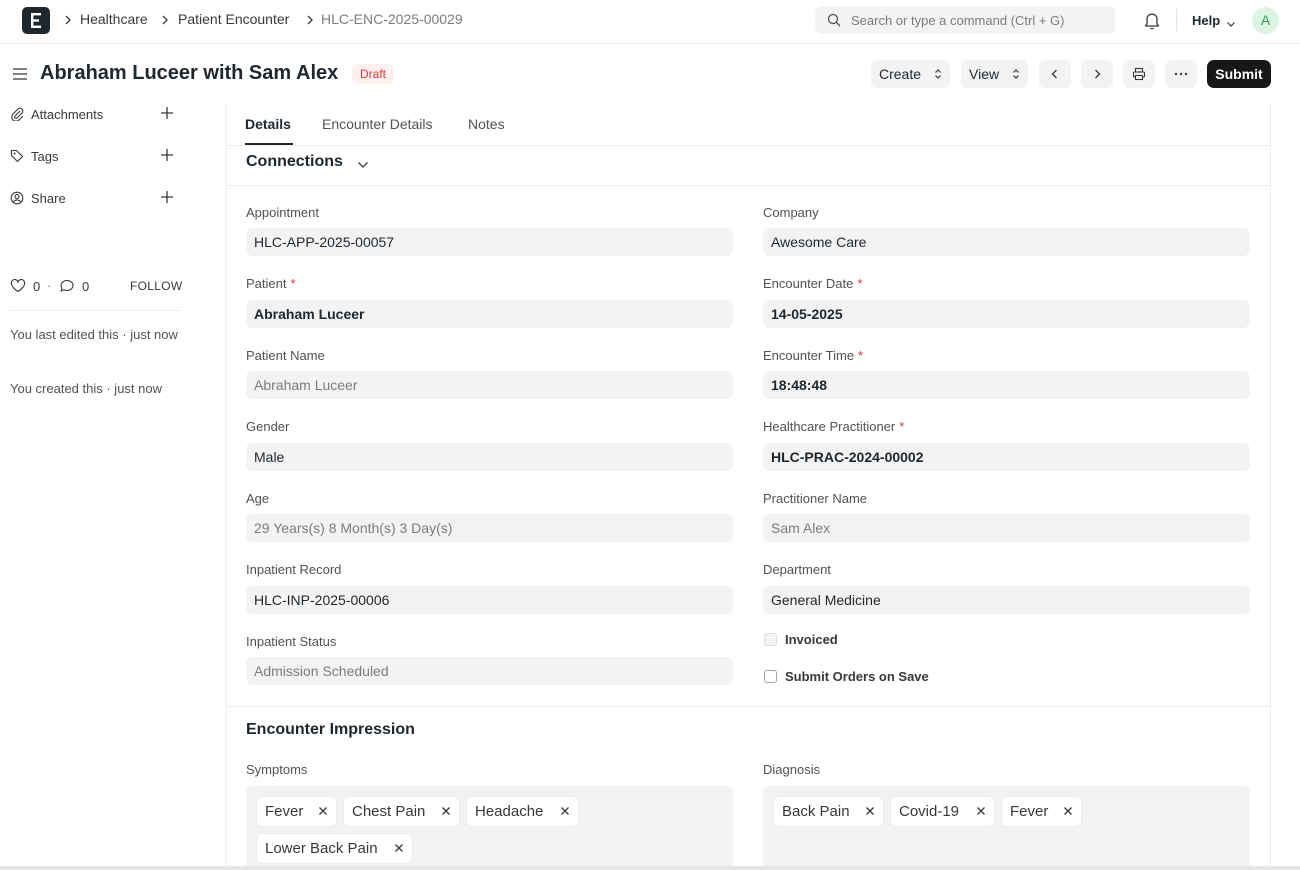 This screenshot has height=870, width=1300. I want to click on chevron-left-icon, so click(1054, 74).